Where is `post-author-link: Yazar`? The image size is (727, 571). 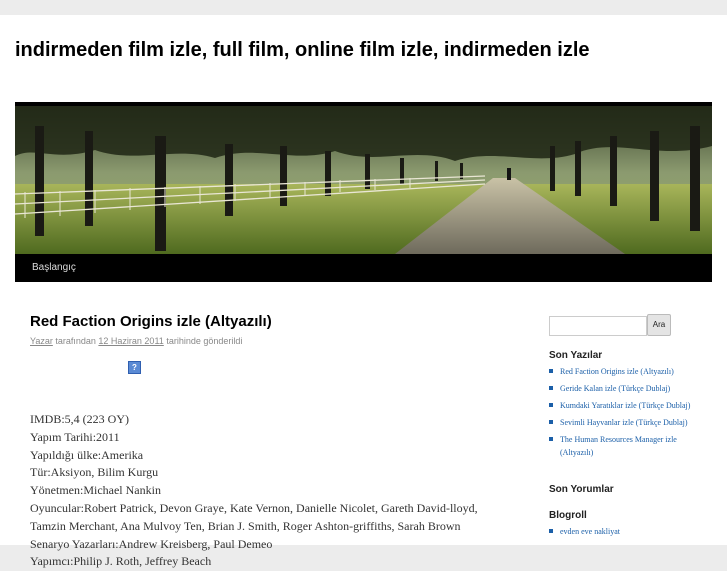 post-author-link: Yazar is located at coordinates (41, 341).